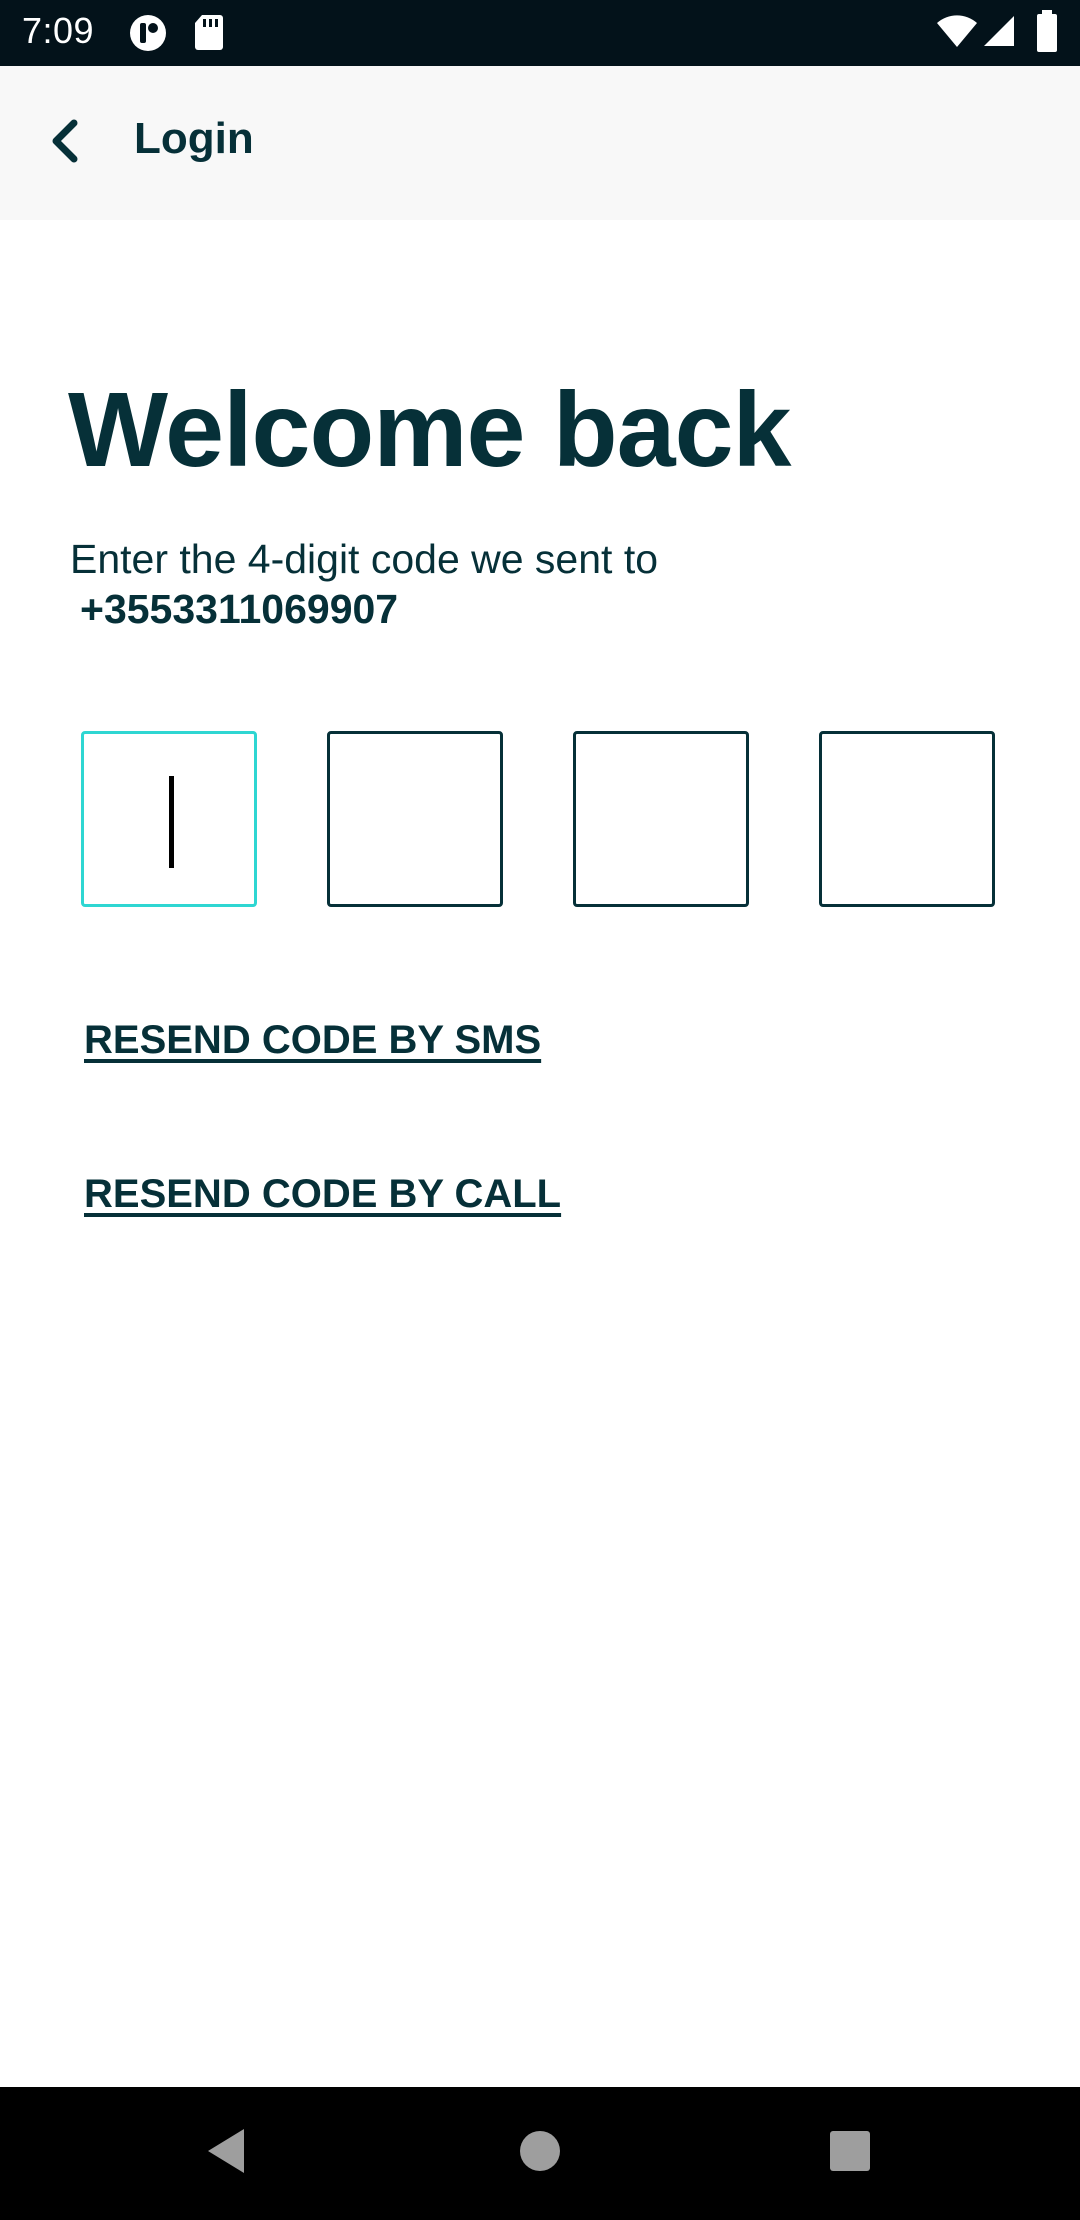  Describe the element at coordinates (209, 34) in the screenshot. I see `sd-card-icon` at that location.